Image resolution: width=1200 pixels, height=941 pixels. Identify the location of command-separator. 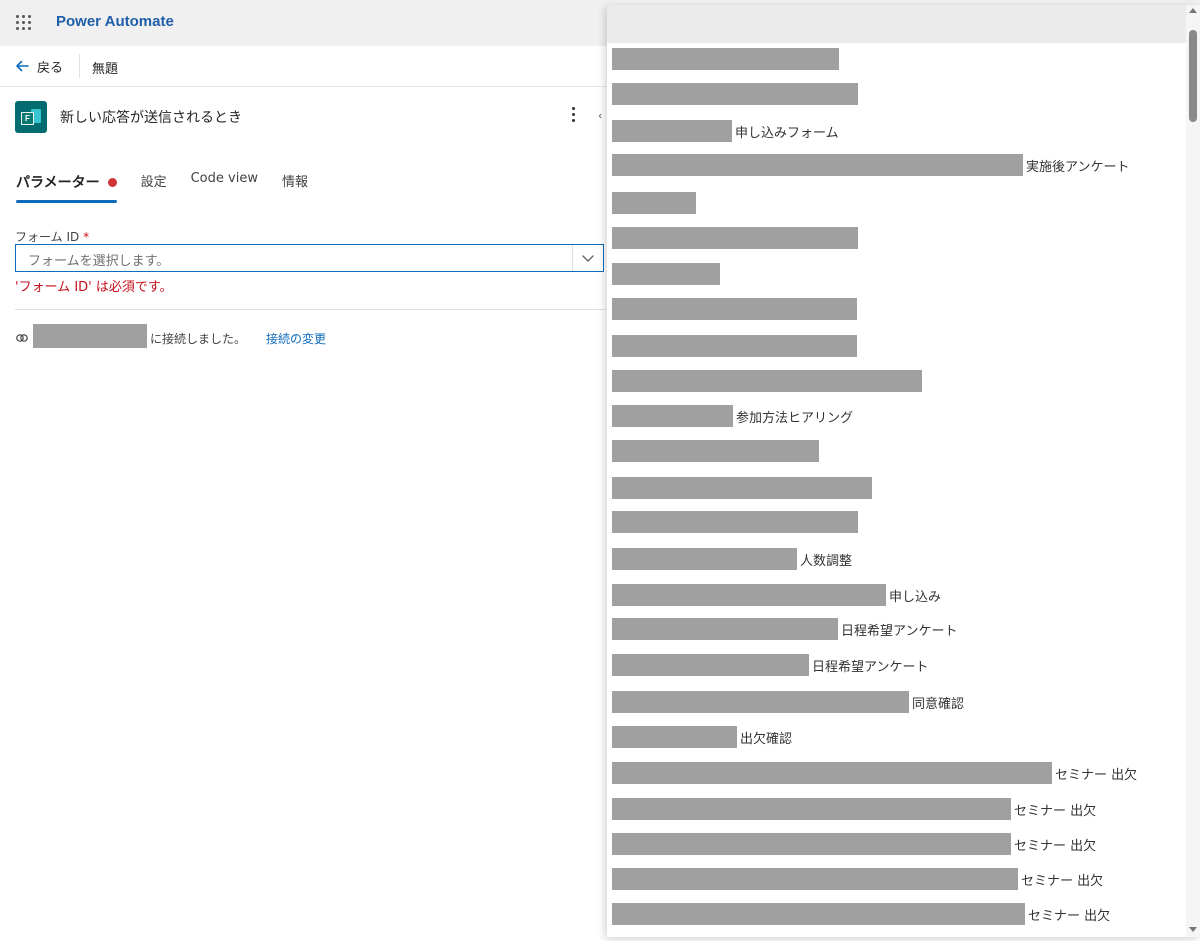
(79, 66).